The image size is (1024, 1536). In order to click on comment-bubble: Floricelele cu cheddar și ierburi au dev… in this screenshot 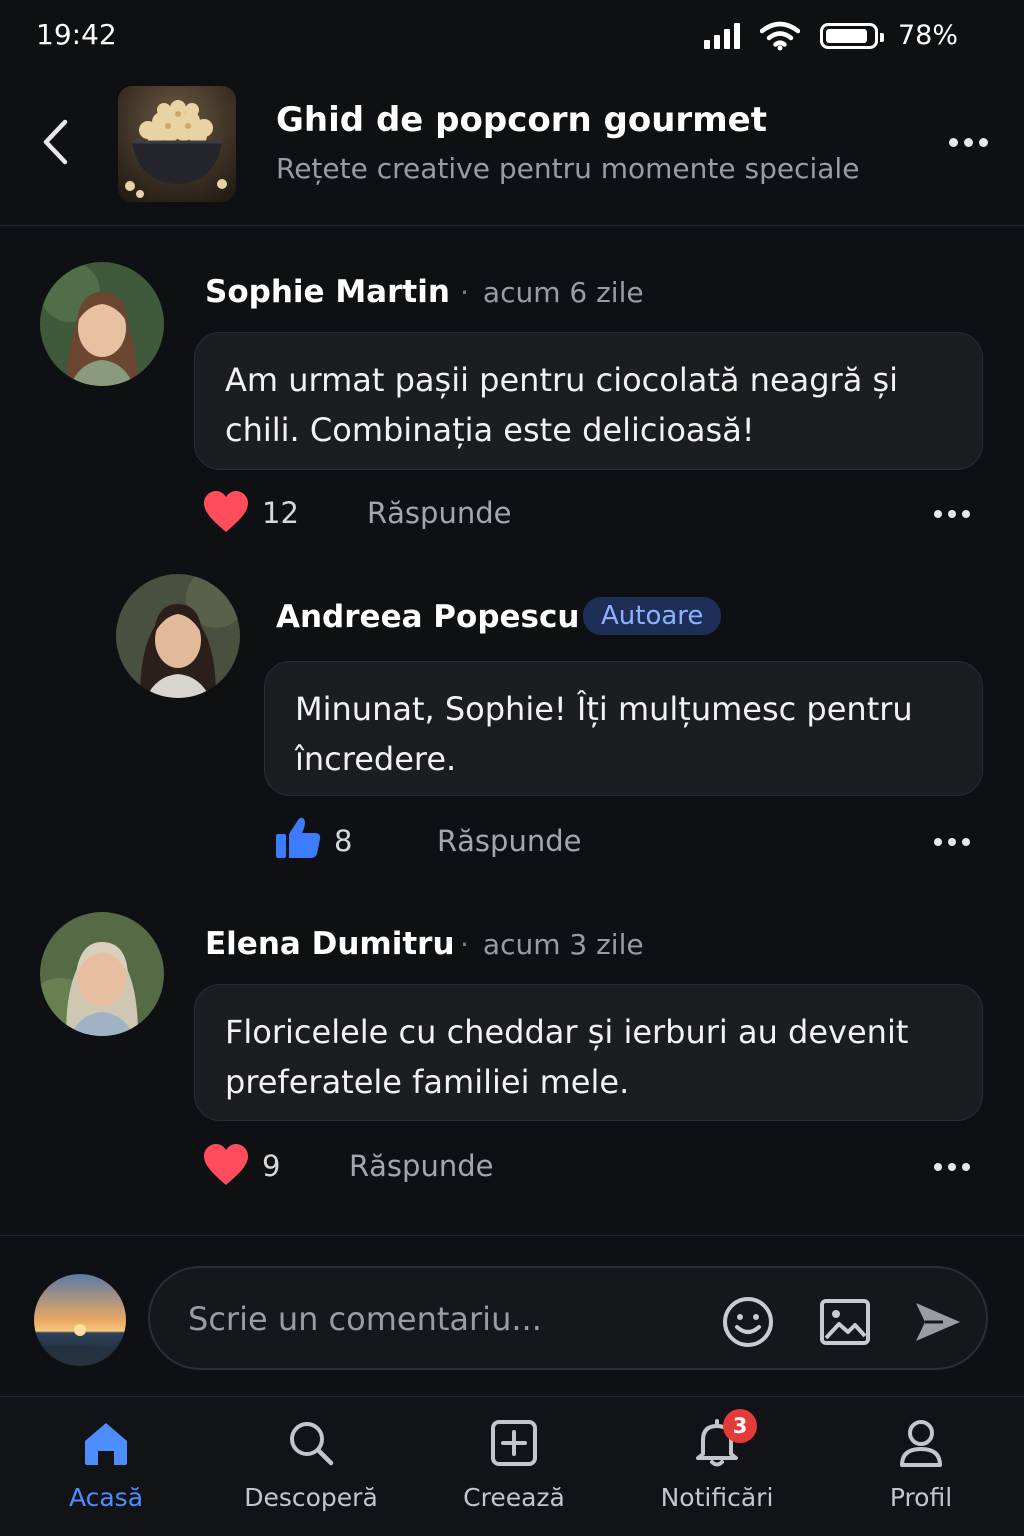, I will do `click(588, 1052)`.